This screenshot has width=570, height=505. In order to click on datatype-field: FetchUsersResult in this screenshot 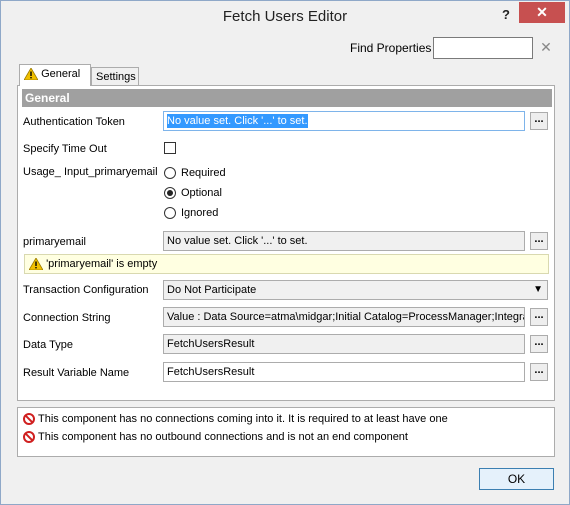, I will do `click(344, 344)`.